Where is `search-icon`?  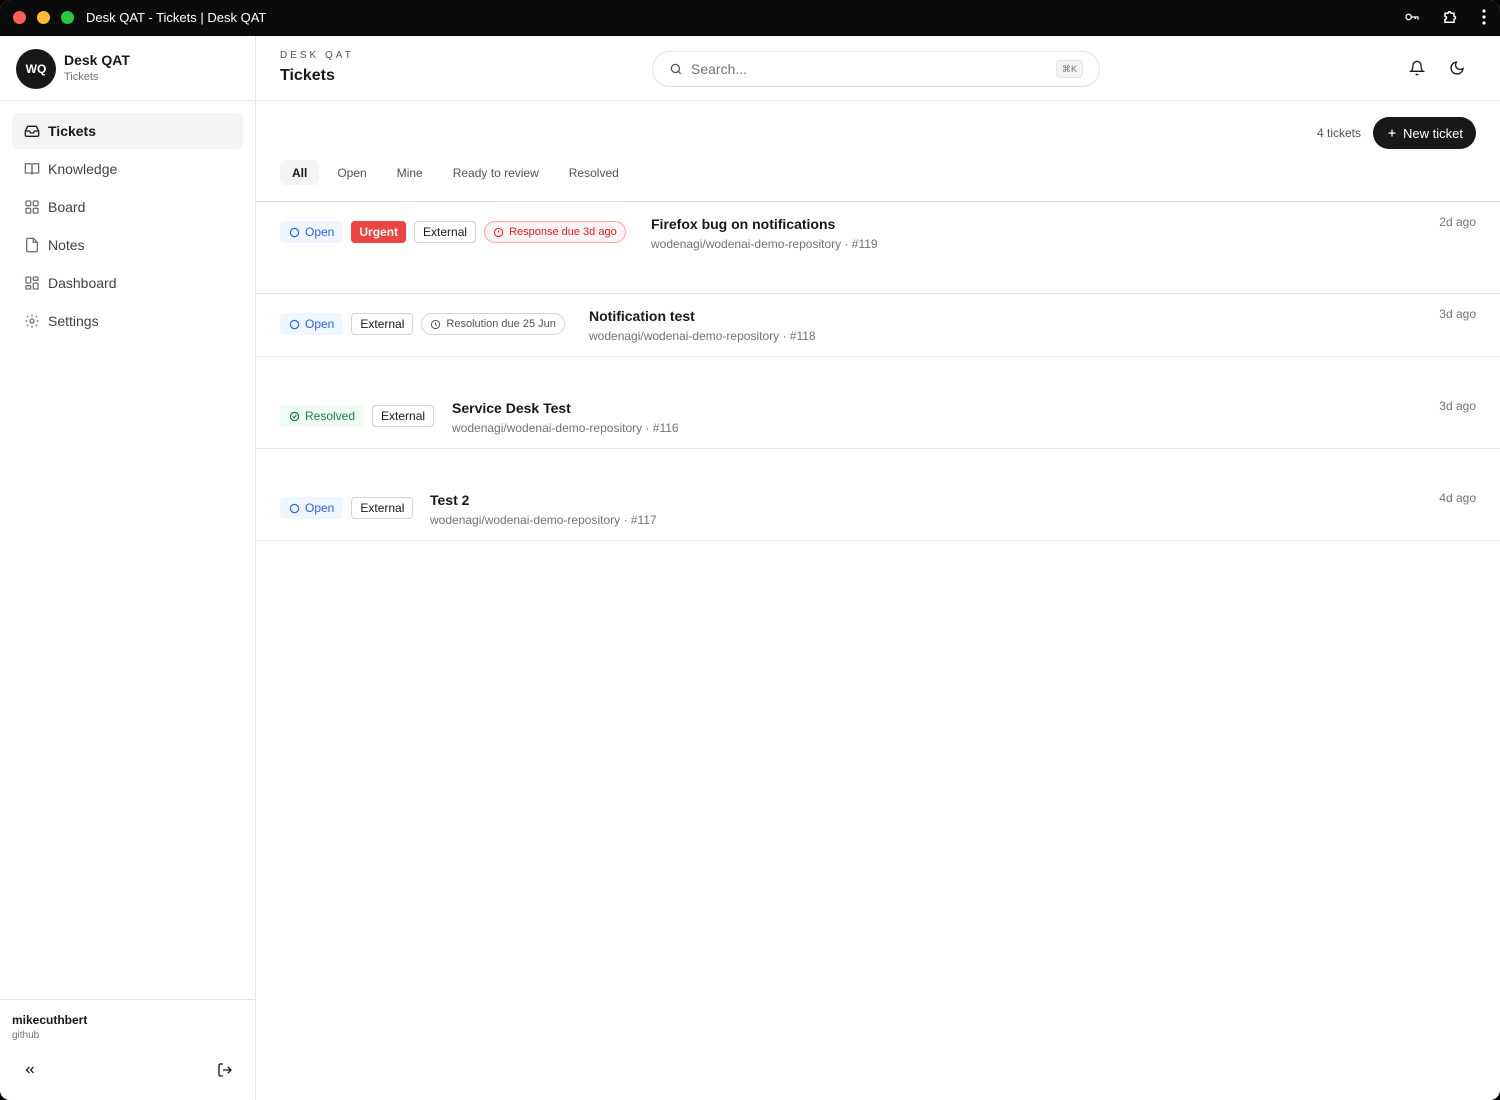 search-icon is located at coordinates (676, 69).